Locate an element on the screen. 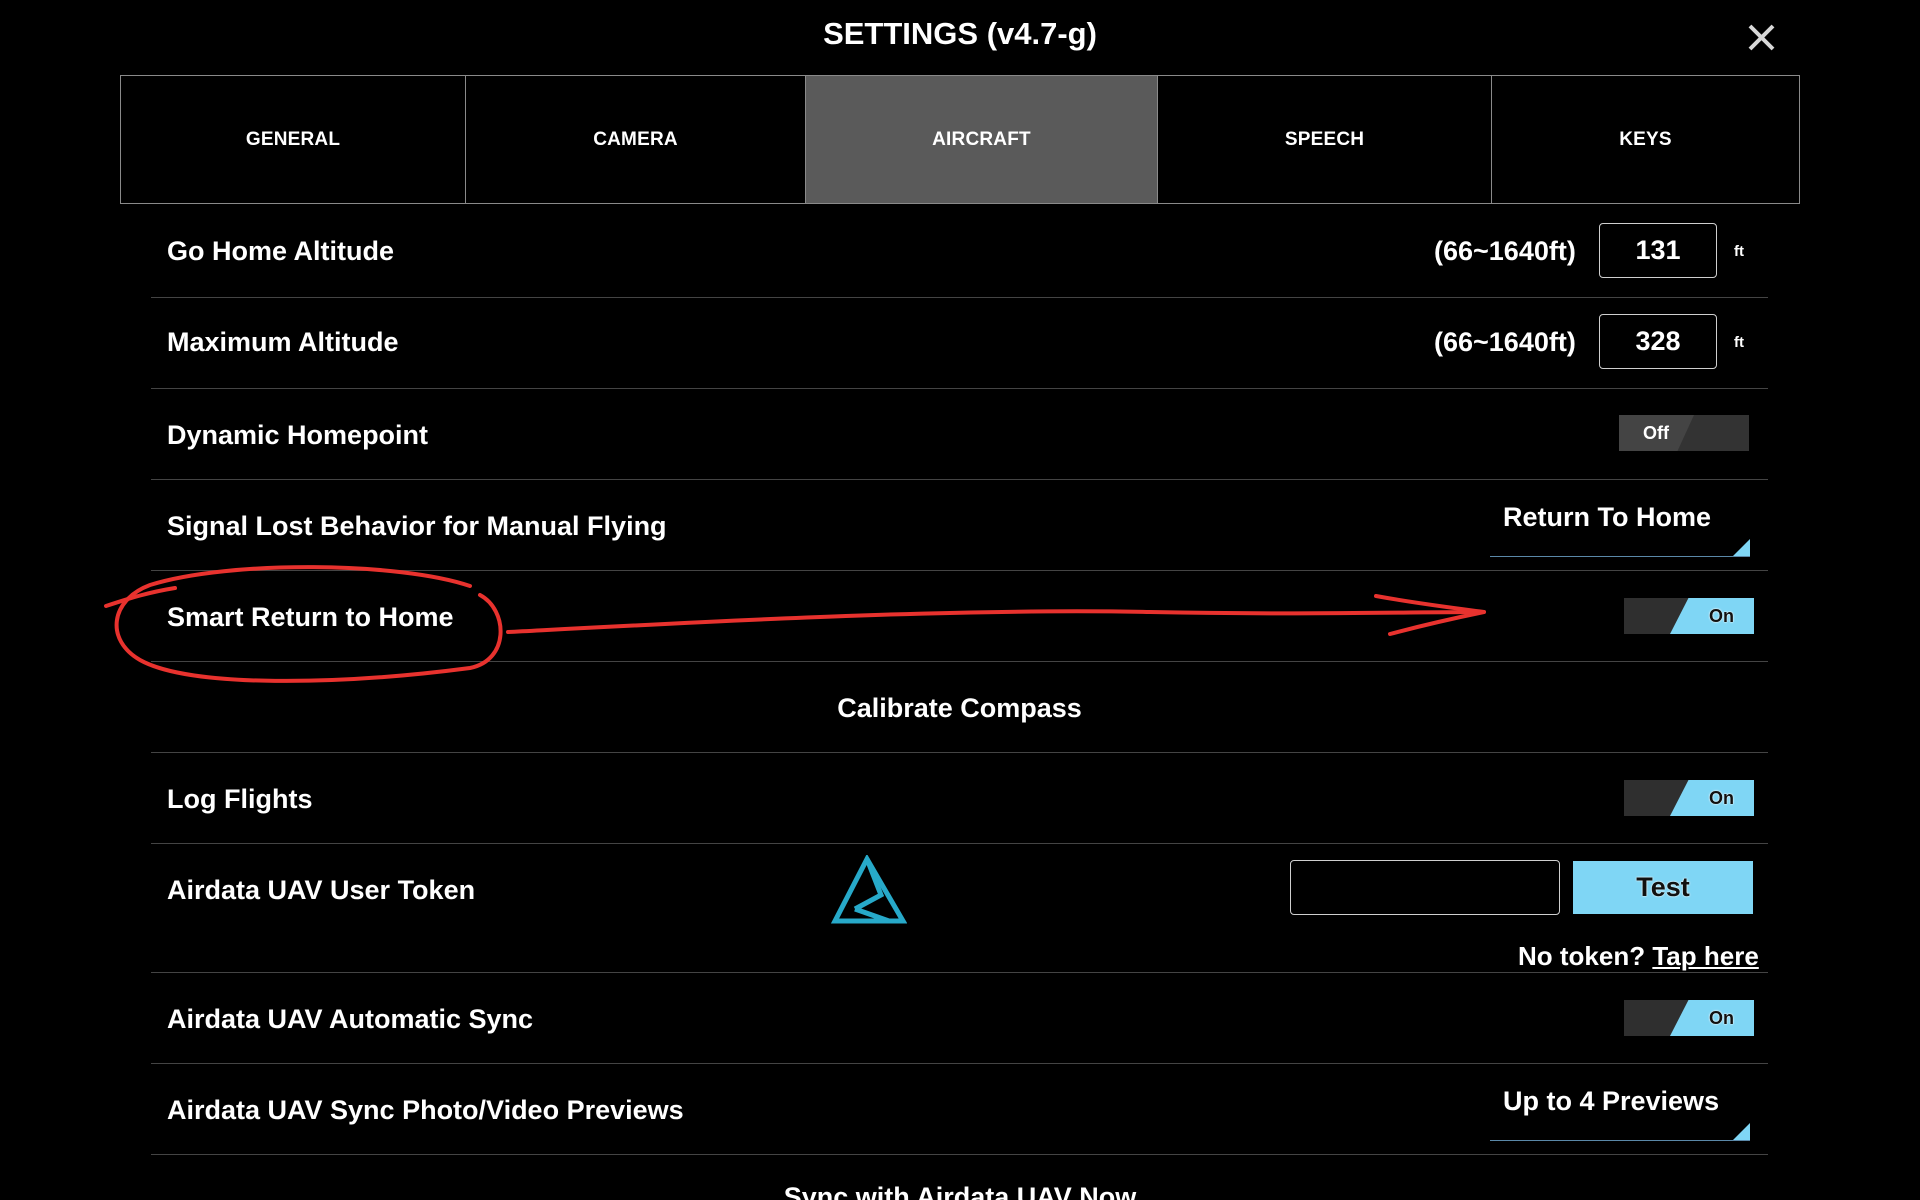 This screenshot has height=1200, width=1920. airdata-auto-sync-toggle: On is located at coordinates (1689, 1018).